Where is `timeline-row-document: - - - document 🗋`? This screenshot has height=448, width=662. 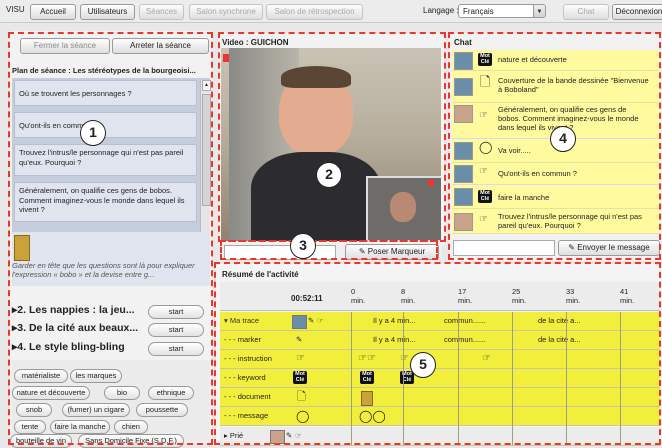 timeline-row-document: - - - document 🗋 is located at coordinates (440, 397).